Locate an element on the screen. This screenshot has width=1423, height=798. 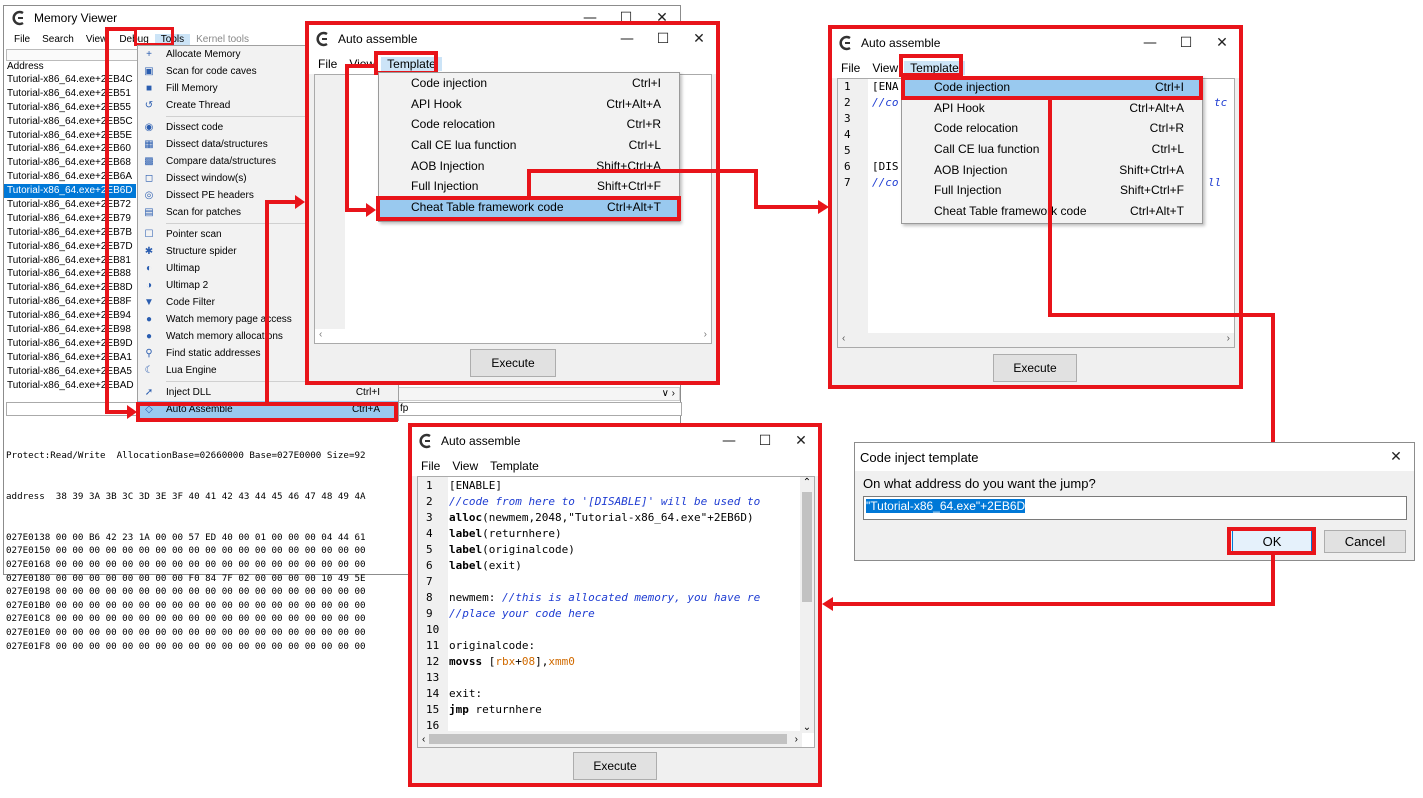
address-row: Tutorial-x86_64.exe+2EB55 is located at coordinates (70, 108).